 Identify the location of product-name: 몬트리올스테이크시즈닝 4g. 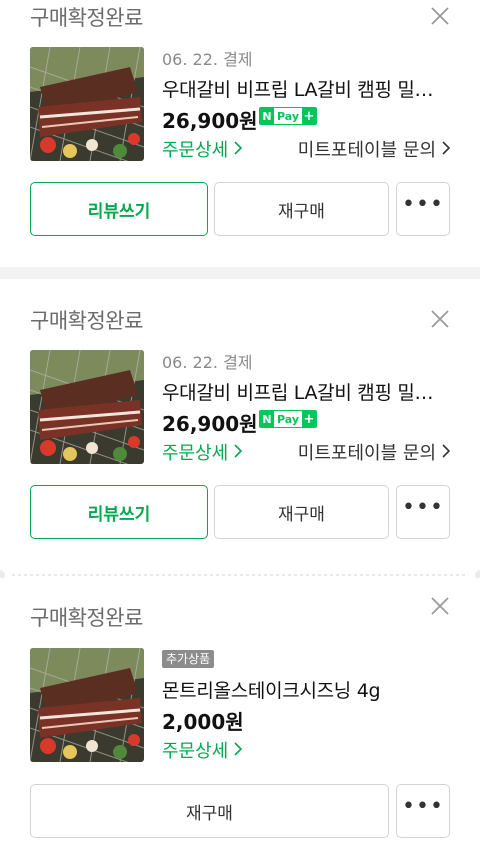
(306, 689).